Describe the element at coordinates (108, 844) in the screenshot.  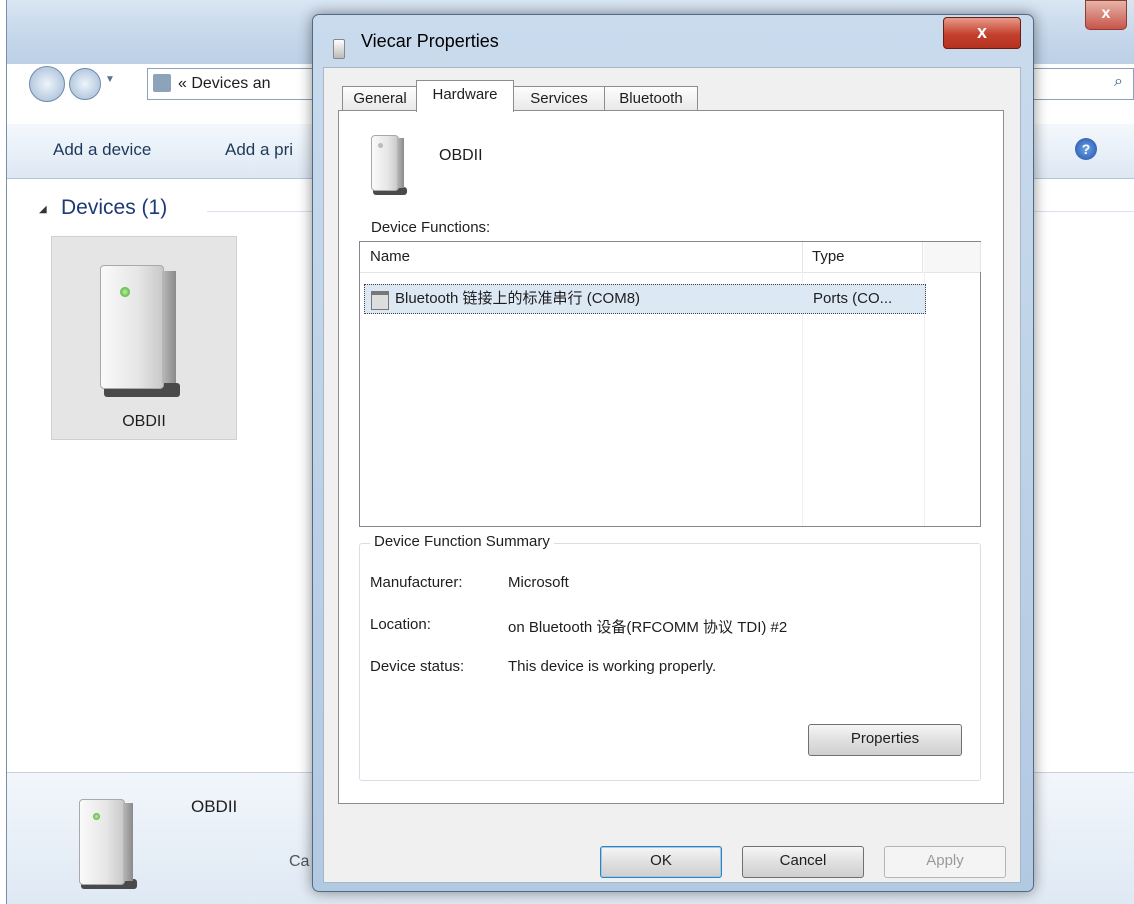
I see `device-tower-icon-small` at that location.